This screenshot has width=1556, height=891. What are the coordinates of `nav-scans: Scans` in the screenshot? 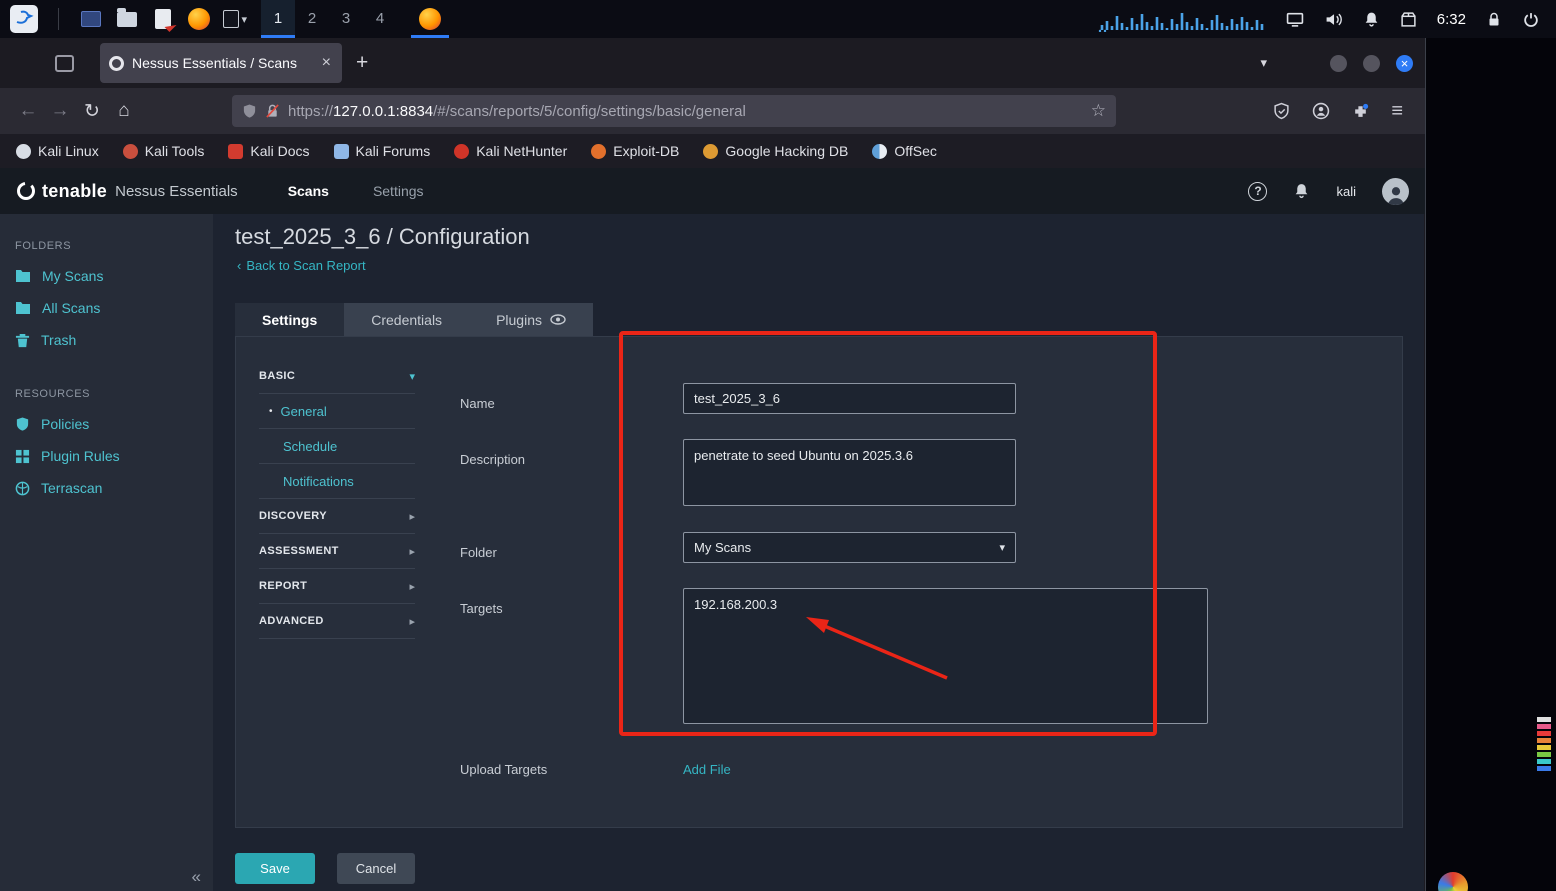 It's located at (308, 191).